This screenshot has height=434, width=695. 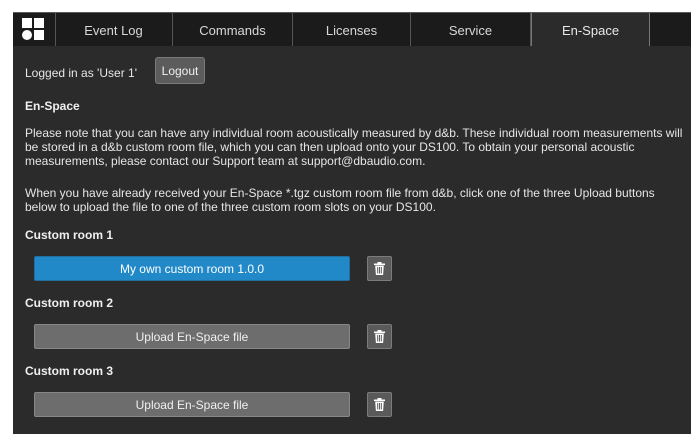 I want to click on custom-room-2-delete-button, so click(x=379, y=336).